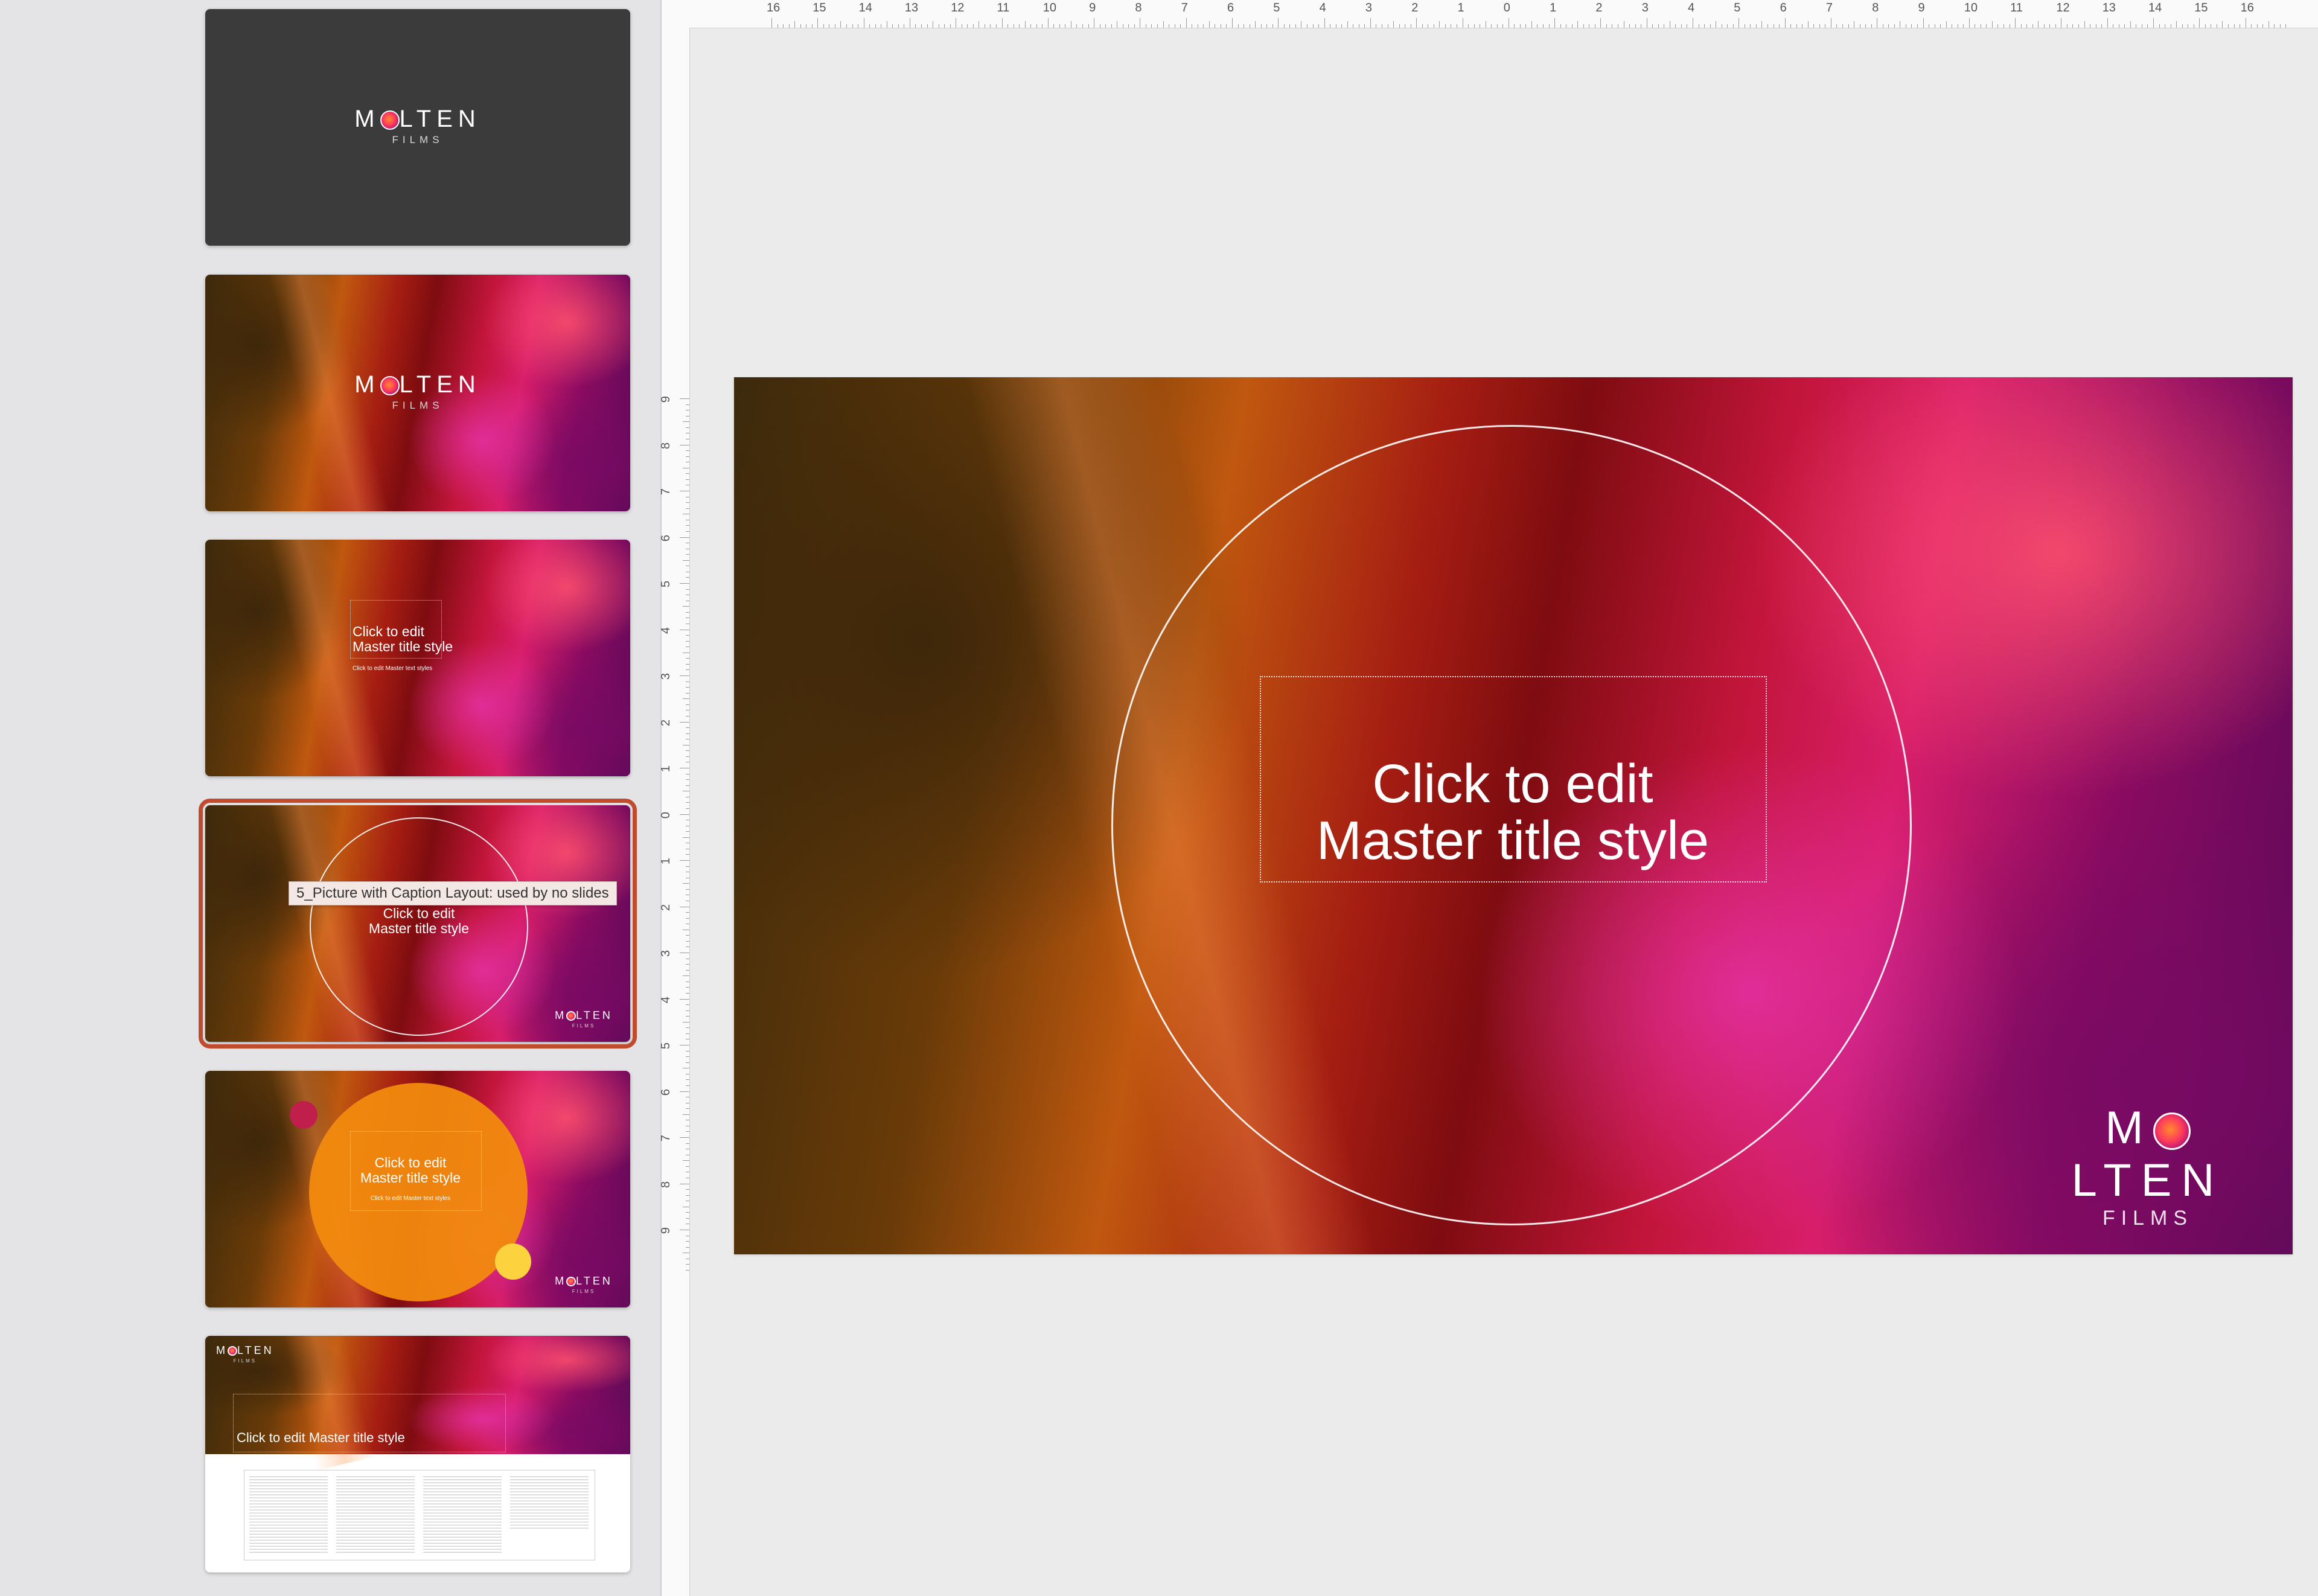 Image resolution: width=2318 pixels, height=1596 pixels. I want to click on ruler-label: 8, so click(666, 446).